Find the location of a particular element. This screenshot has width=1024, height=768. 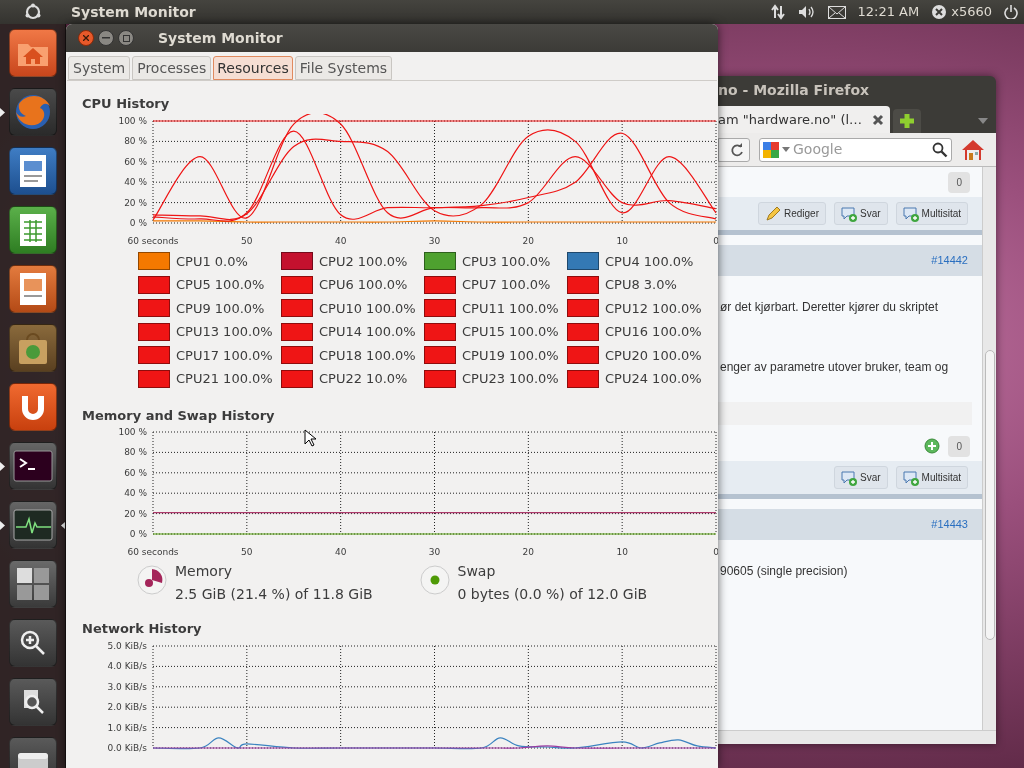

legend-label: CPU5 100.0% is located at coordinates (220, 285).